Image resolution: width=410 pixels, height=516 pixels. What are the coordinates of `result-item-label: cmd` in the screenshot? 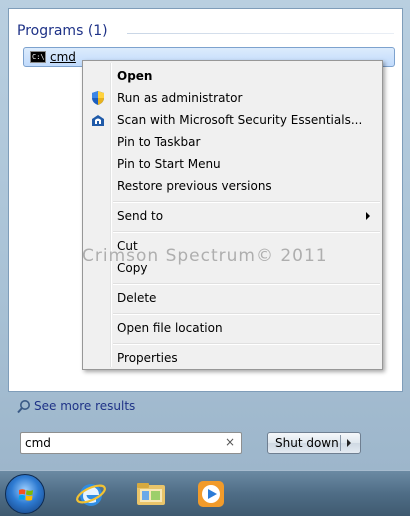 It's located at (63, 57).